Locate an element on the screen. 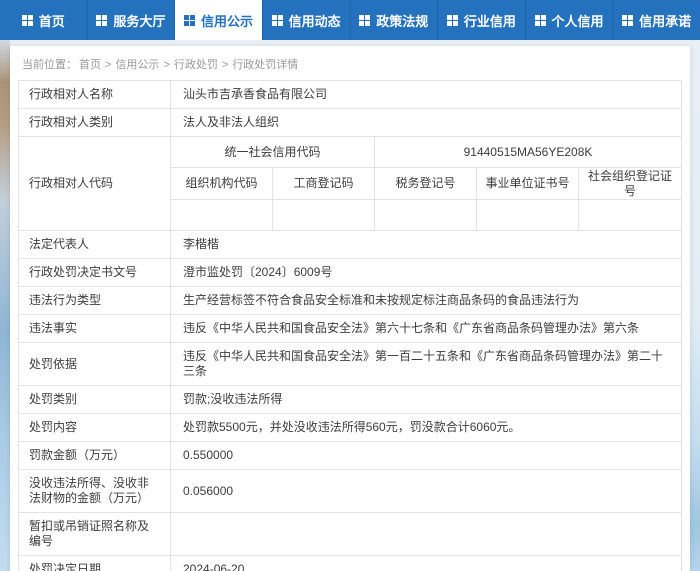 This screenshot has width=700, height=571. nav-tab-personal-credit: 个人信用 is located at coordinates (570, 20).